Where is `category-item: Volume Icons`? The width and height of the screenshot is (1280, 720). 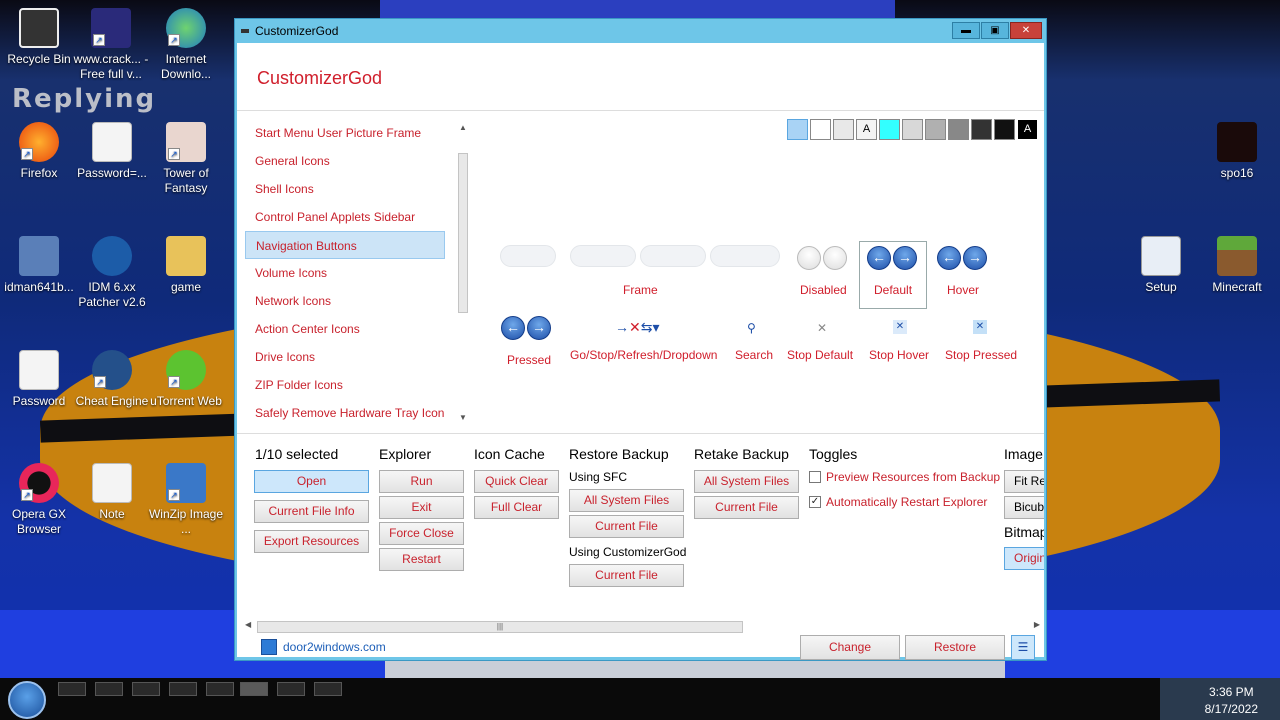
category-item: Volume Icons is located at coordinates (345, 273).